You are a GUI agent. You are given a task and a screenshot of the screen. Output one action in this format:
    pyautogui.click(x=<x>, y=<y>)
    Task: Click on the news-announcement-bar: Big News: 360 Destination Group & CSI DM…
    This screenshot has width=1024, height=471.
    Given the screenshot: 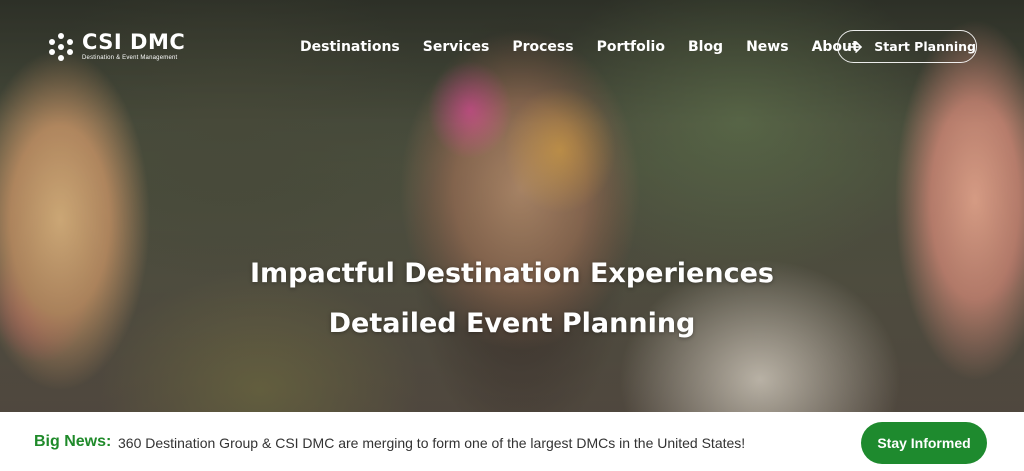 What is the action you would take?
    pyautogui.click(x=512, y=441)
    